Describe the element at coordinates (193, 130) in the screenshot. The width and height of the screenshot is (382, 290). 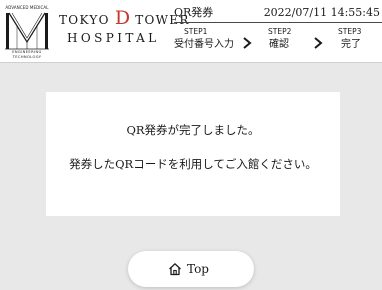
I see `completion-message: QR発券が完了しました。` at that location.